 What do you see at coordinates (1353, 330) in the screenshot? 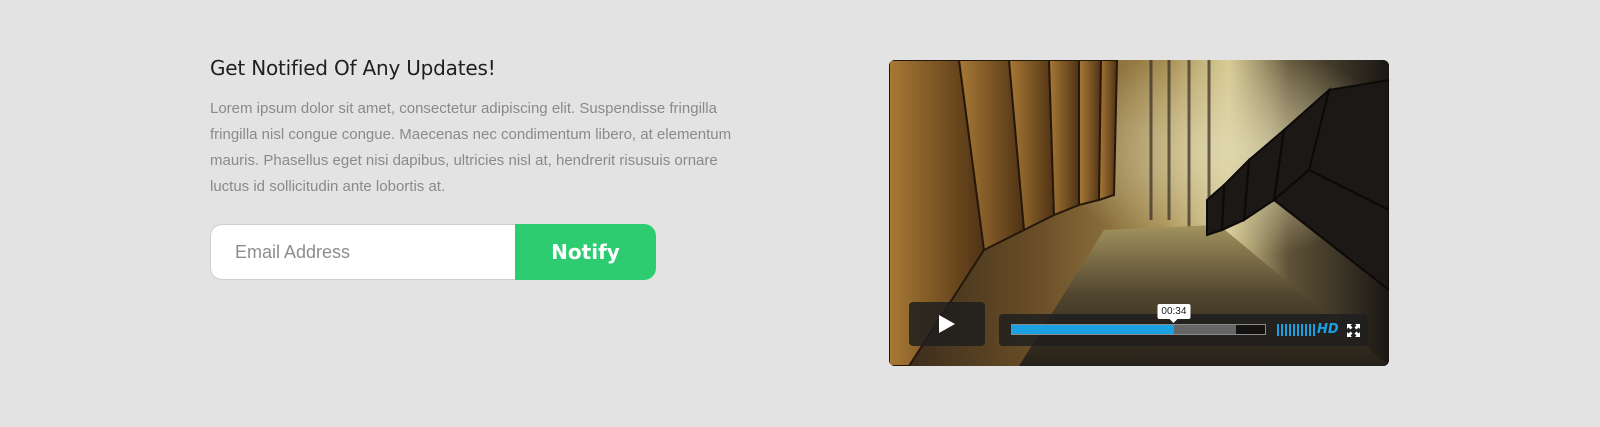
I see `fullscreen-icon` at bounding box center [1353, 330].